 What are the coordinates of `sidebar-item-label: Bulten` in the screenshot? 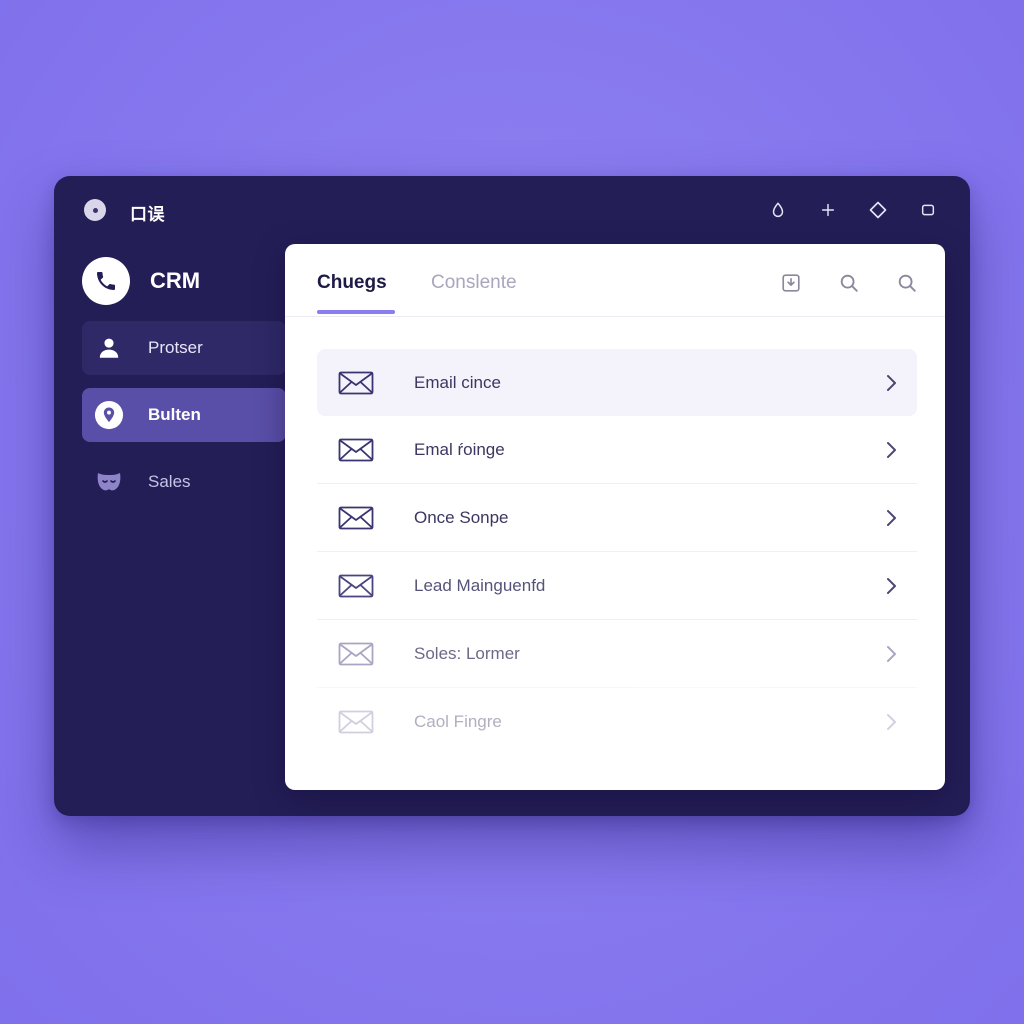 It's located at (174, 414).